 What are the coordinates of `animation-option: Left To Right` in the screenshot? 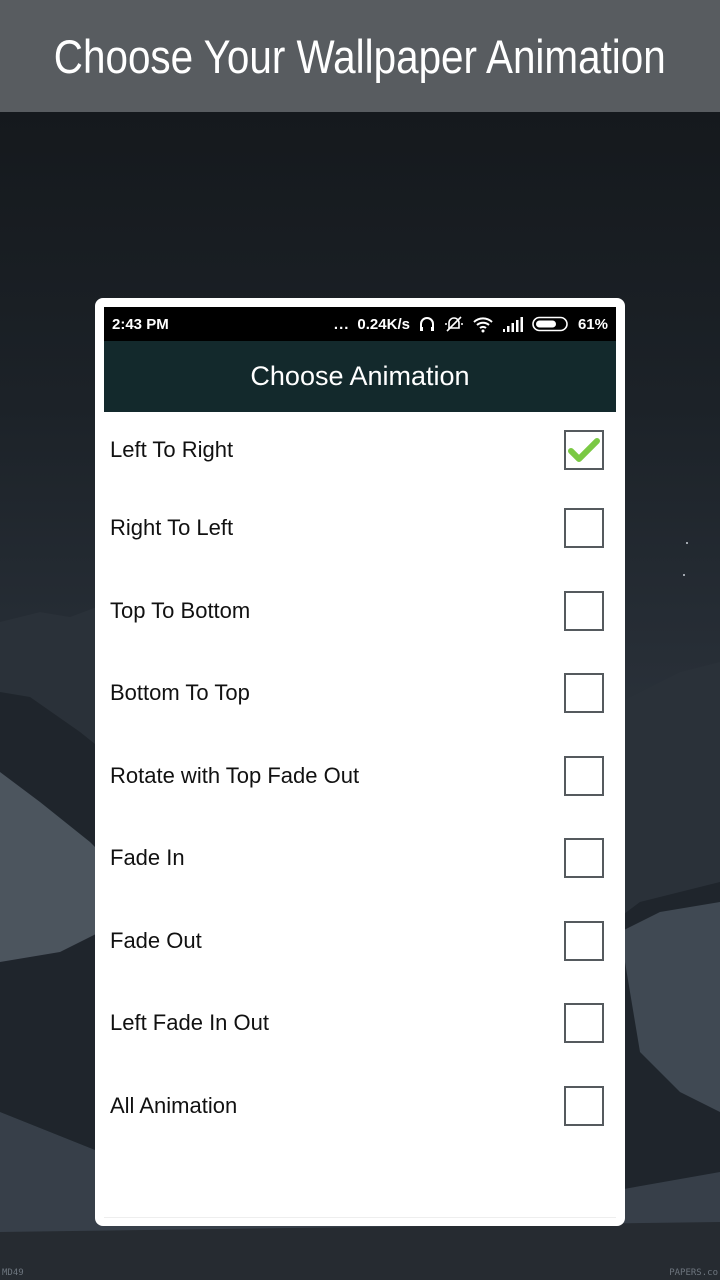 It's located at (360, 449).